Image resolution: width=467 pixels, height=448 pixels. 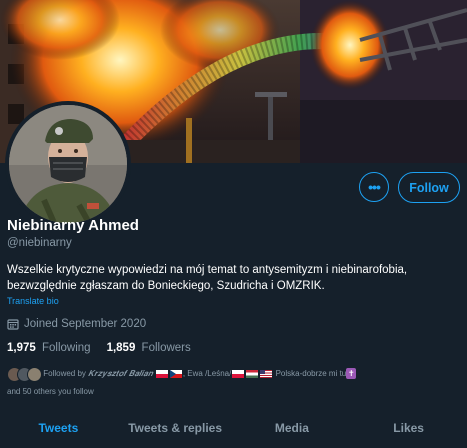 What do you see at coordinates (24, 374) in the screenshot?
I see `follower-avatars` at bounding box center [24, 374].